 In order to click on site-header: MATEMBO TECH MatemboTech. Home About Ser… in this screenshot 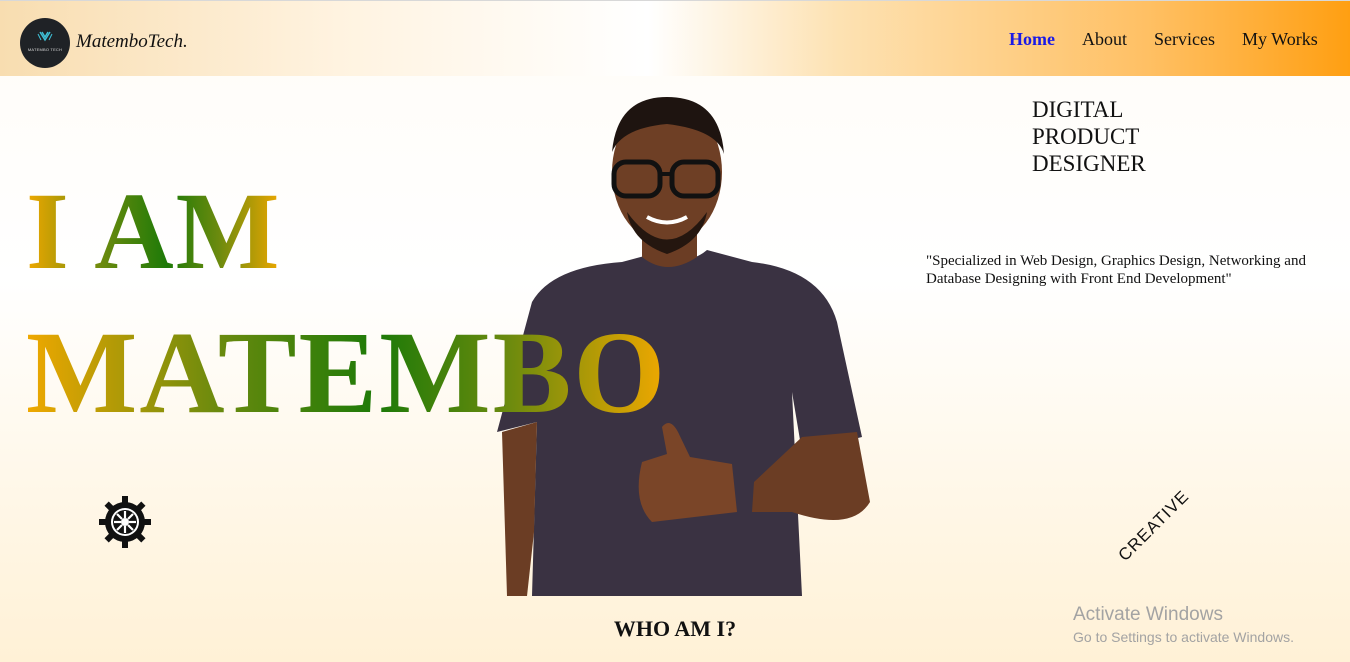, I will do `click(675, 38)`.